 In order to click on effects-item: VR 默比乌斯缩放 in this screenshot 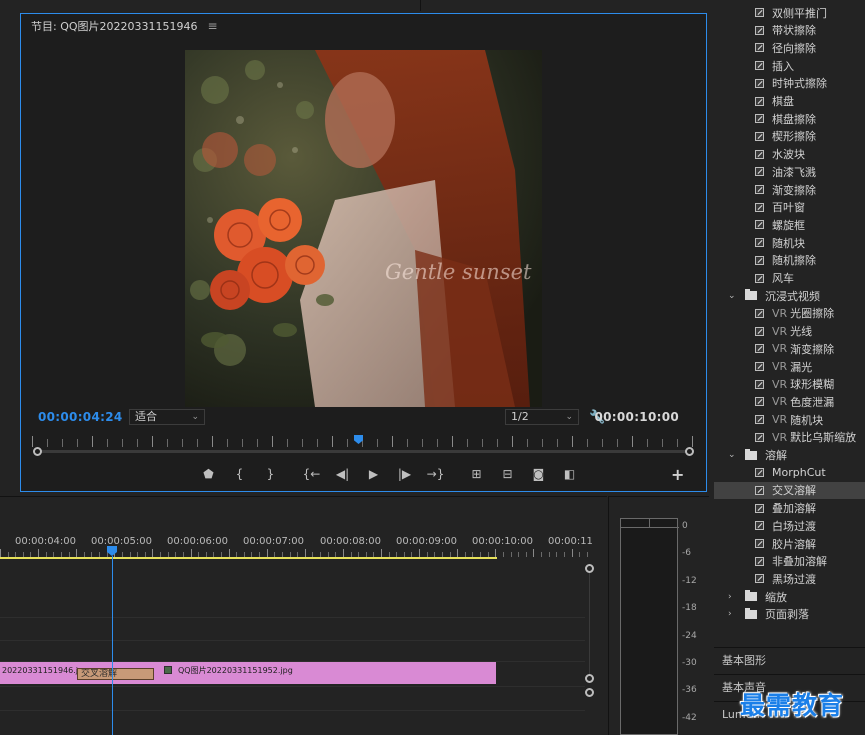, I will do `click(789, 437)`.